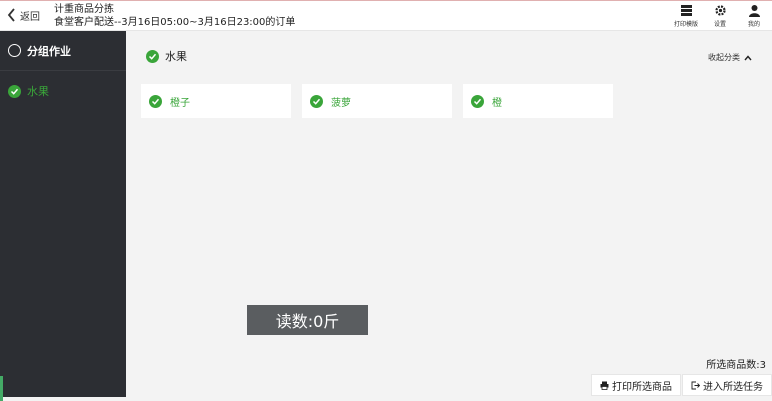 This screenshot has height=401, width=772. What do you see at coordinates (63, 91) in the screenshot?
I see `sidebar-item-fruit: 水果` at bounding box center [63, 91].